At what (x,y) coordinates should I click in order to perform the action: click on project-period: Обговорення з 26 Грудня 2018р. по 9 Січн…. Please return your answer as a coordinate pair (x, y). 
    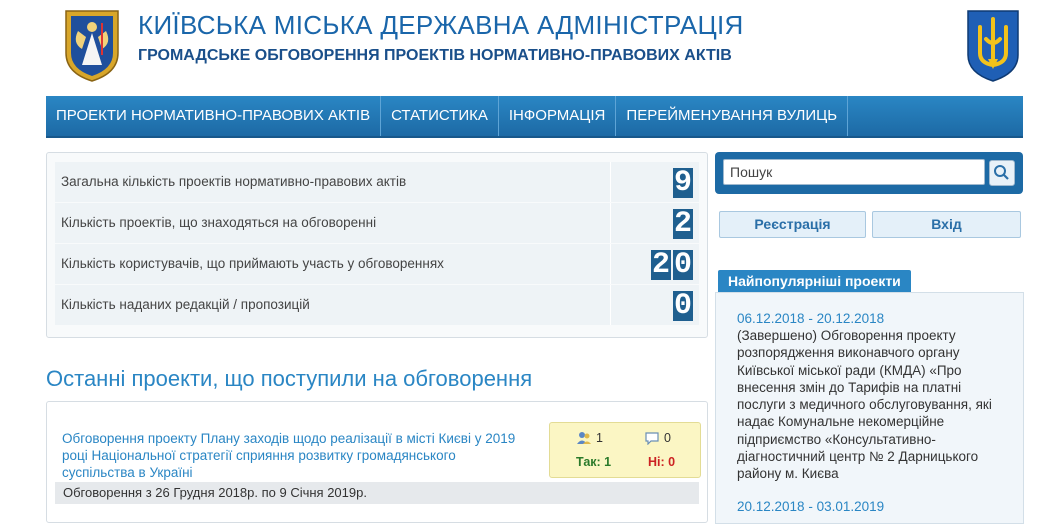
    Looking at the image, I should click on (377, 493).